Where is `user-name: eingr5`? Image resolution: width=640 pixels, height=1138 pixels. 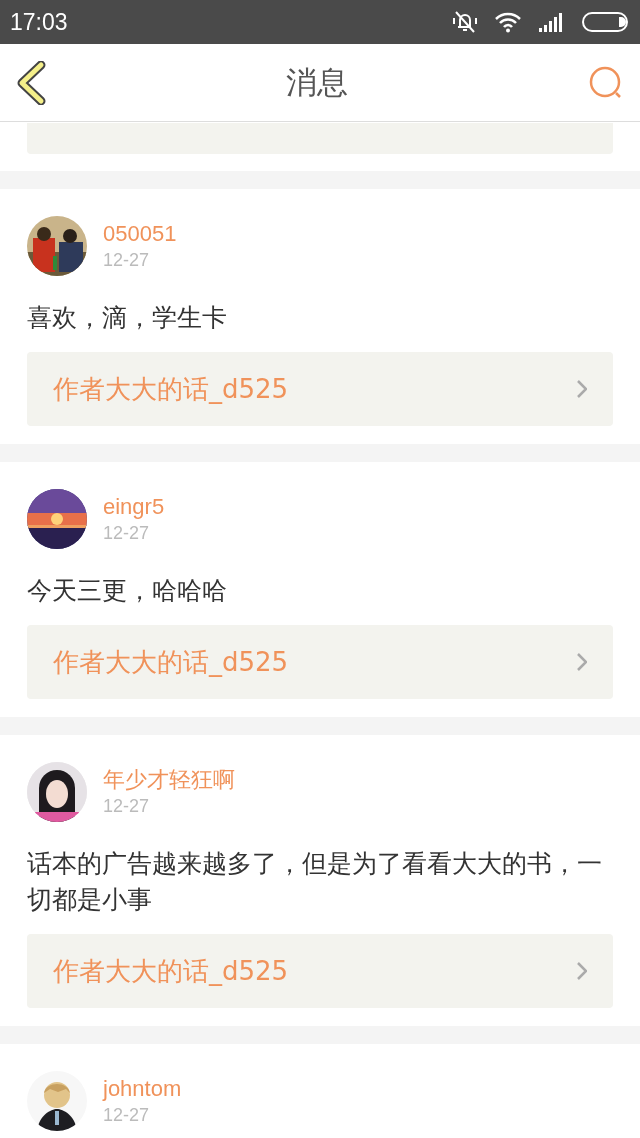 user-name: eingr5 is located at coordinates (134, 507).